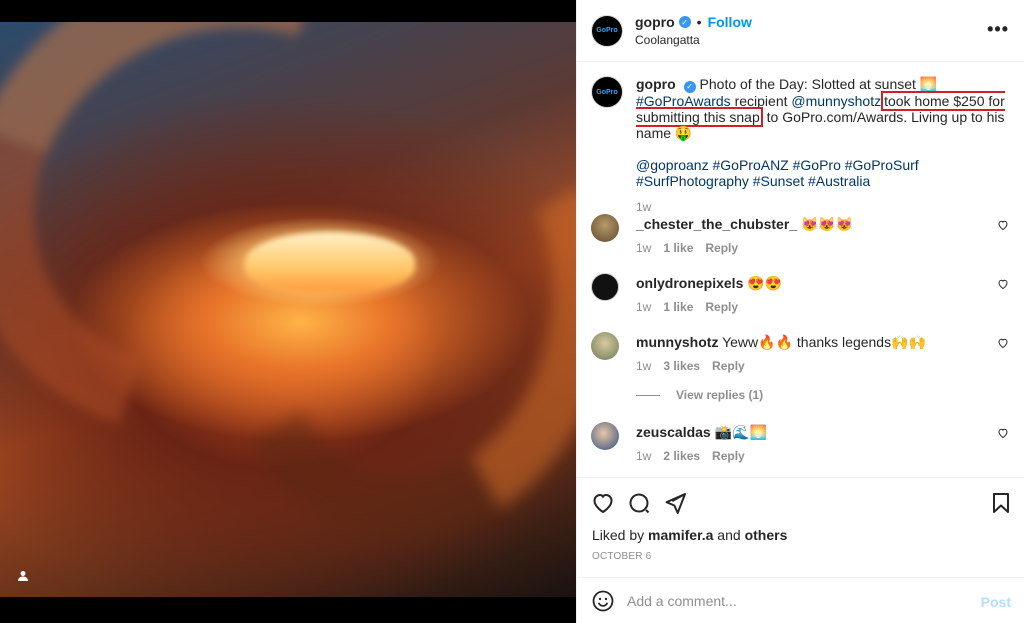  I want to click on comment-text: Yeww🔥🔥 thanks legends🙌🙌, so click(824, 342).